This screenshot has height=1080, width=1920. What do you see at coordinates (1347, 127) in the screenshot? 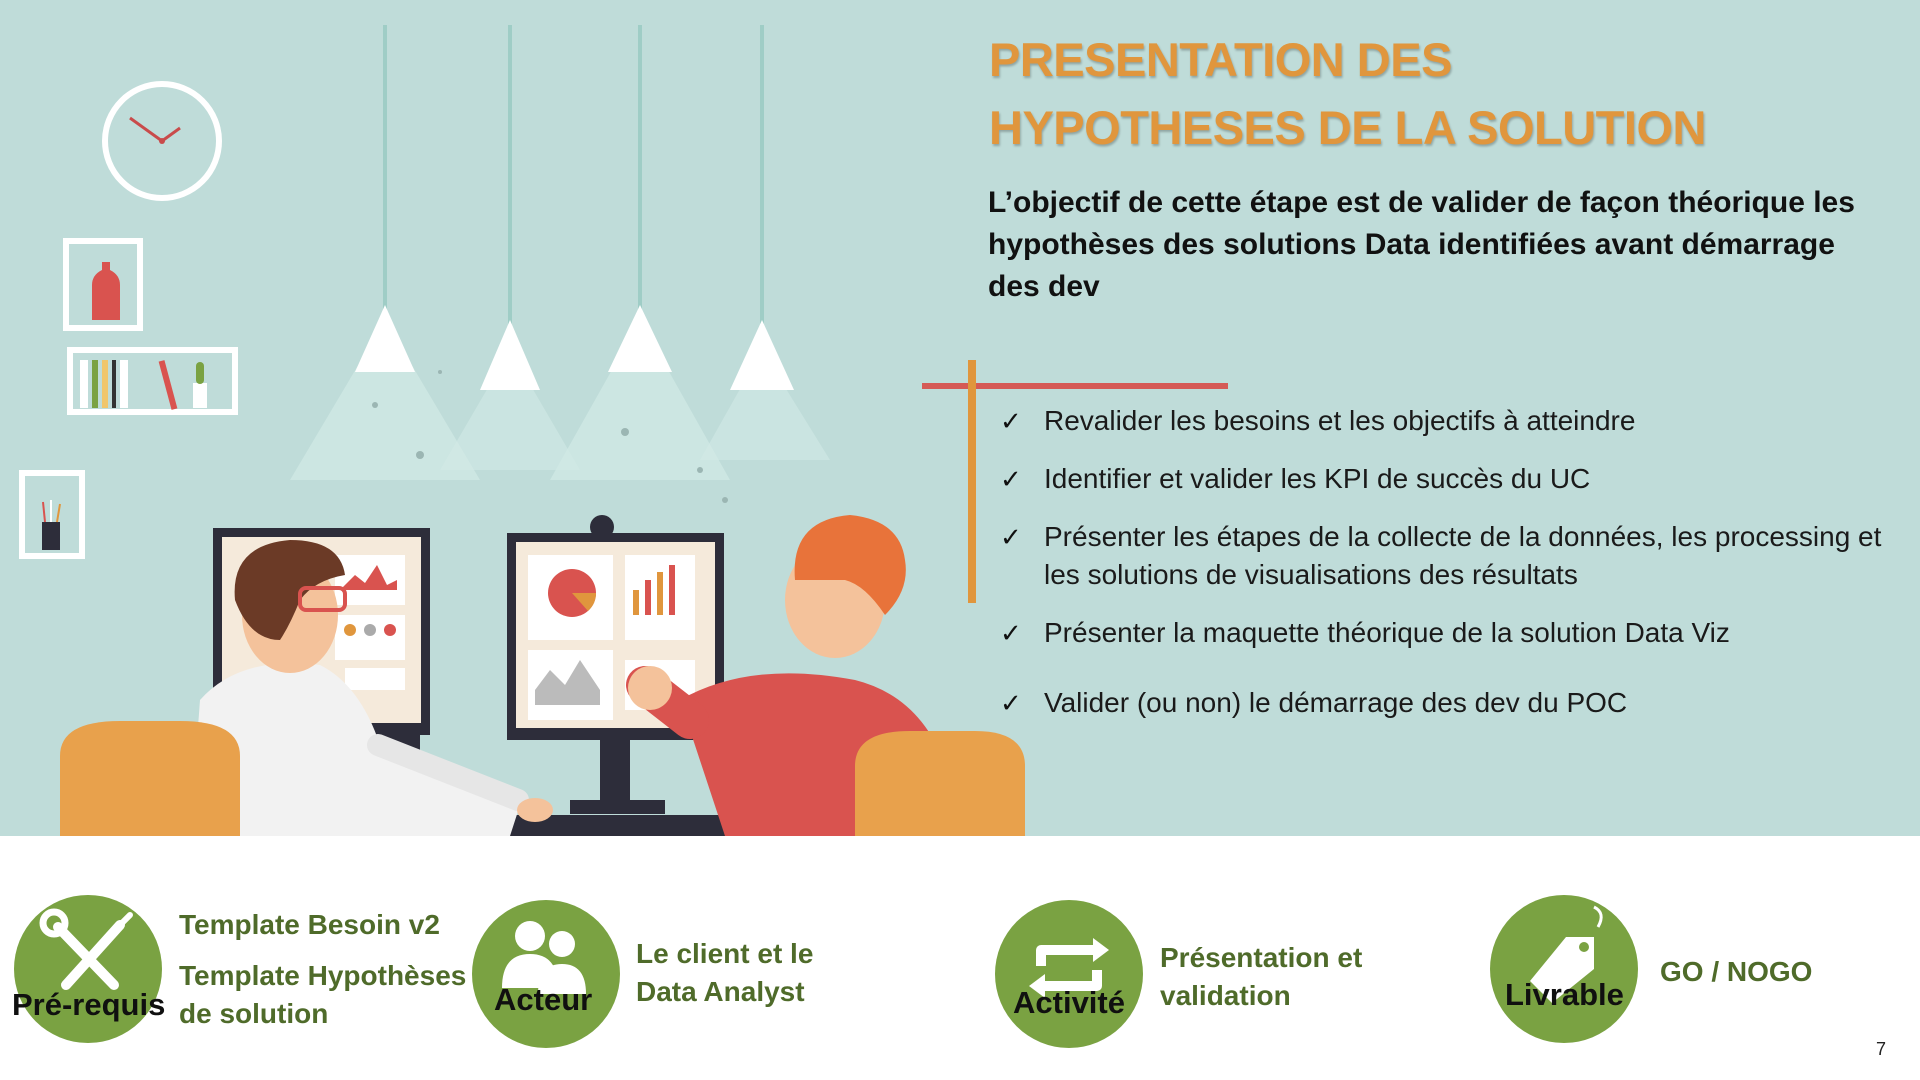
I see `title-line-2: HYPOTHESES DE LA SOLUTION` at bounding box center [1347, 127].